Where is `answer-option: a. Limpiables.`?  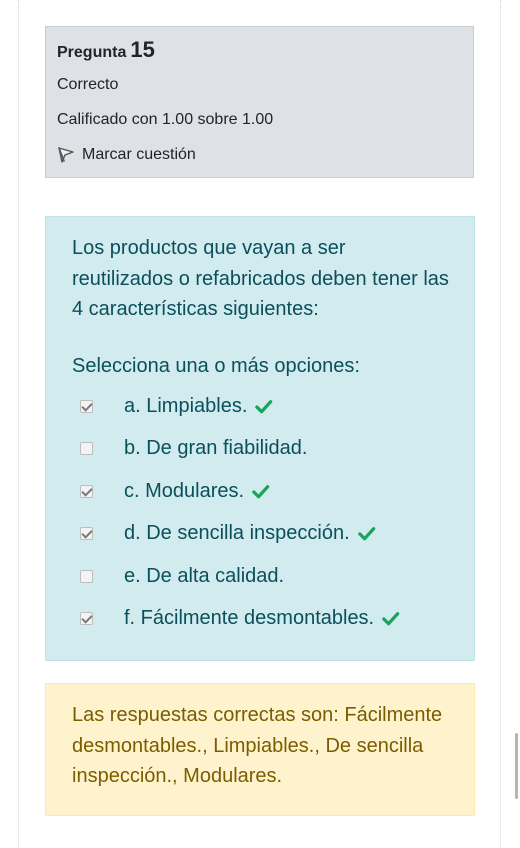
answer-option: a. Limpiables. is located at coordinates (176, 406).